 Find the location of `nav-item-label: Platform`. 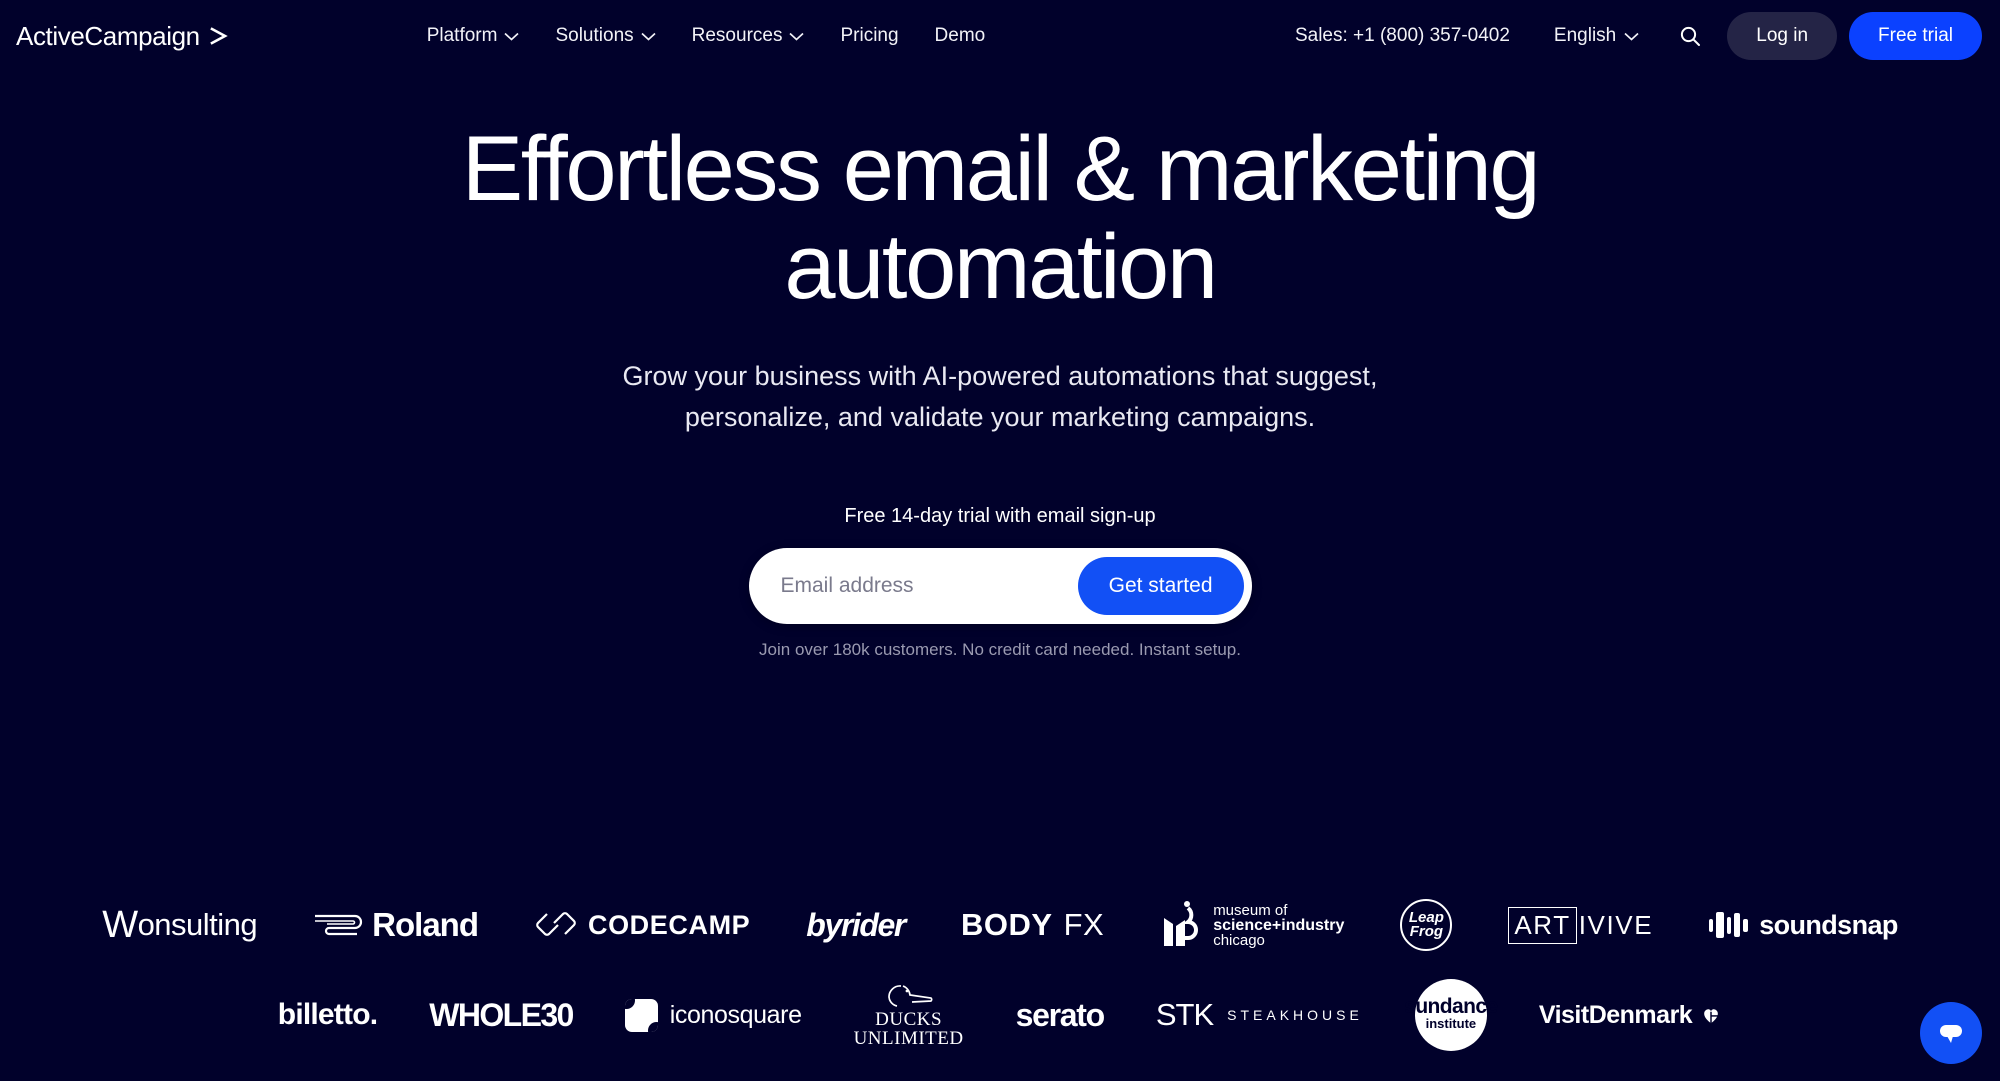

nav-item-label: Platform is located at coordinates (462, 35).